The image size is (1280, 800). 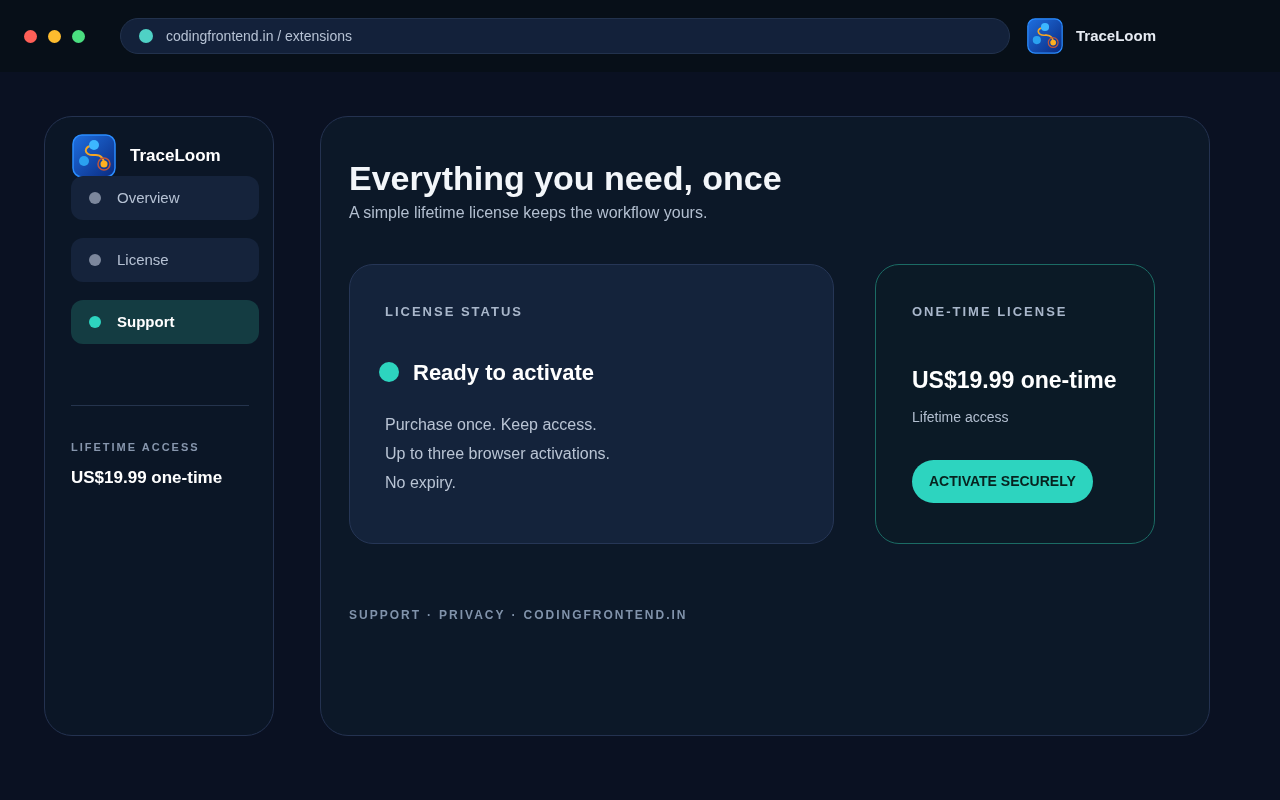 I want to click on nav-item: Support, so click(x=165, y=322).